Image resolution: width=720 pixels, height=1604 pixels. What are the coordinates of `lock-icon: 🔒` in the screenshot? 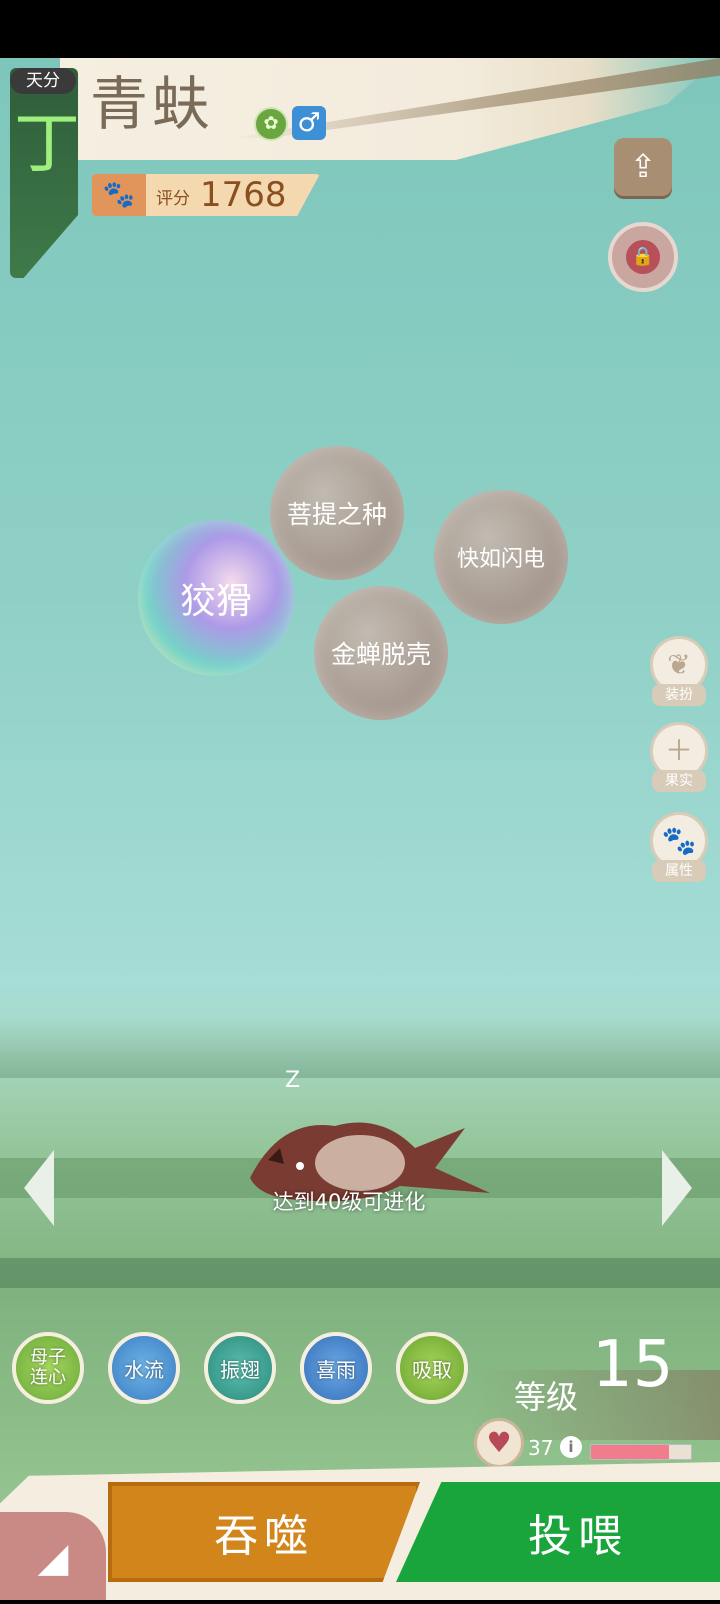 It's located at (643, 257).